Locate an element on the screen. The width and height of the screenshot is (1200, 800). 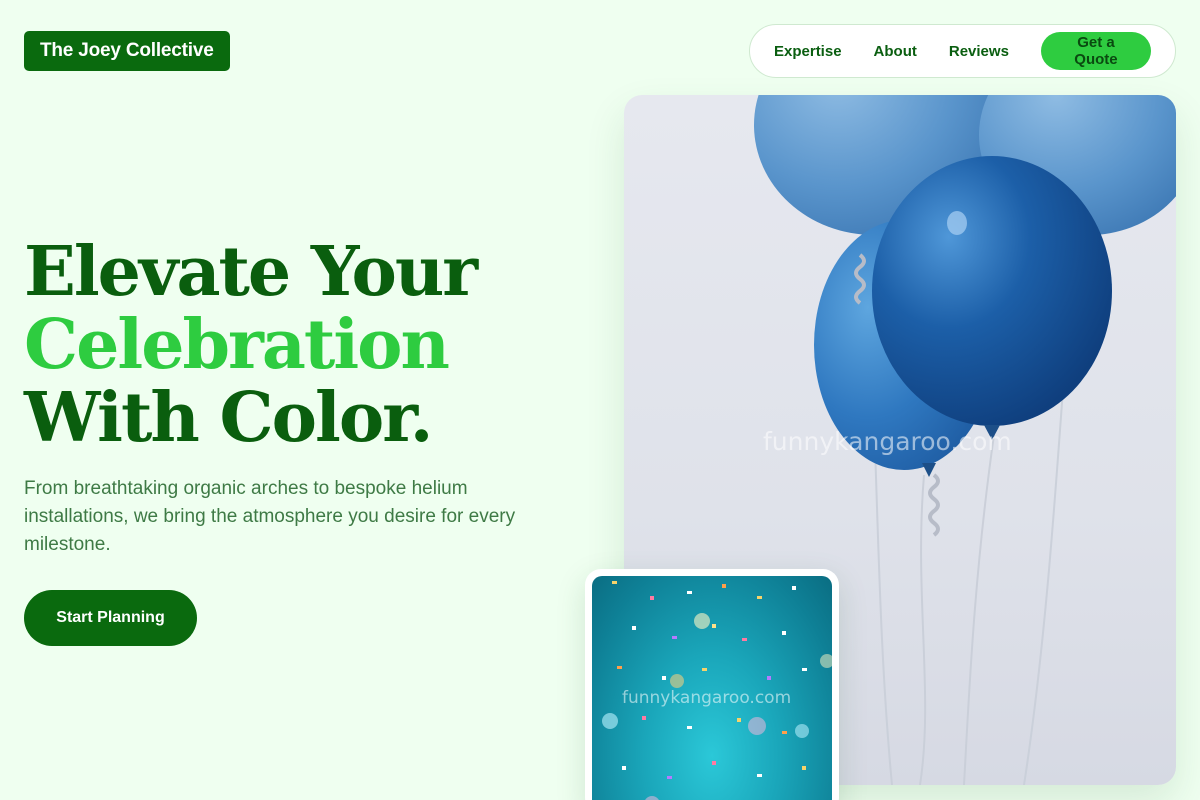
confetti-photo-card: funnykangaroo.com is located at coordinates (712, 684).